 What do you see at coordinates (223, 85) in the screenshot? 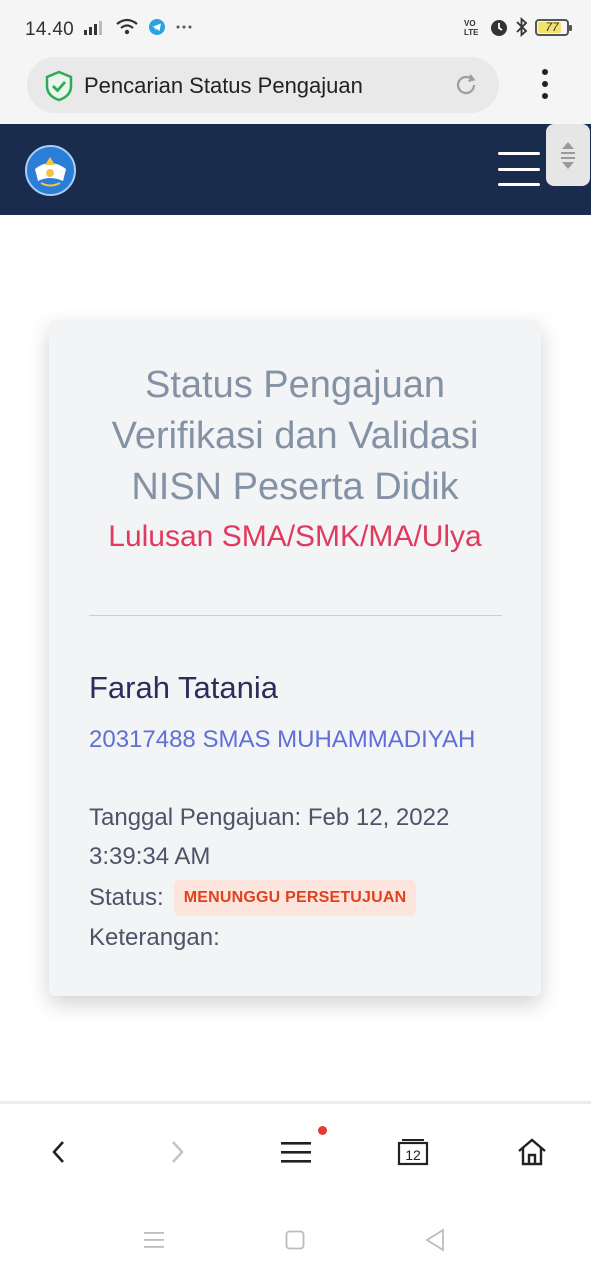
I see `page-title: Pencarian Status Pengajuan` at bounding box center [223, 85].